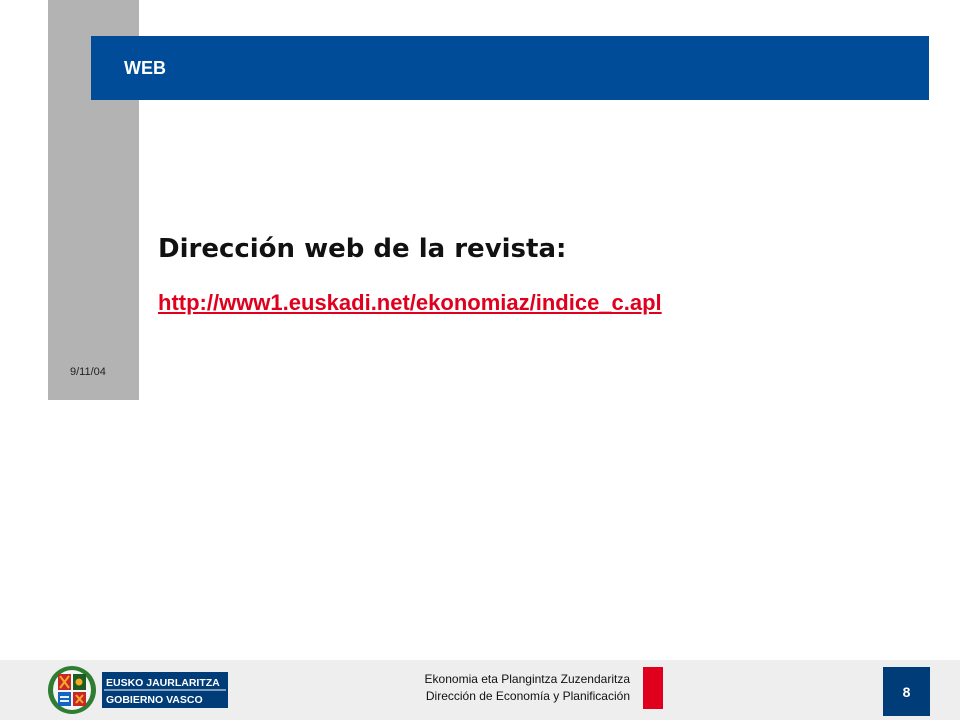 The width and height of the screenshot is (960, 720). Describe the element at coordinates (510, 68) in the screenshot. I see `title-band: WEB` at that location.